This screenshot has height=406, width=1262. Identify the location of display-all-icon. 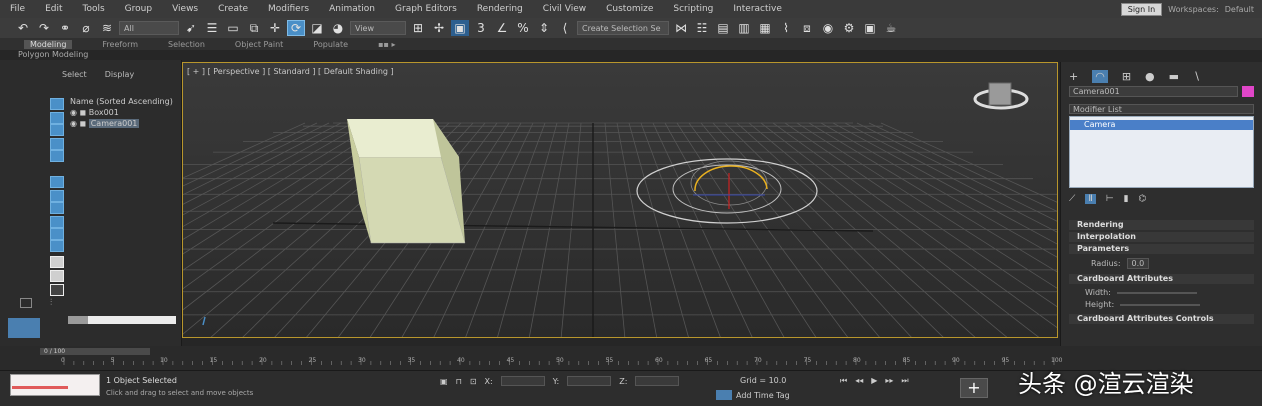
(57, 118).